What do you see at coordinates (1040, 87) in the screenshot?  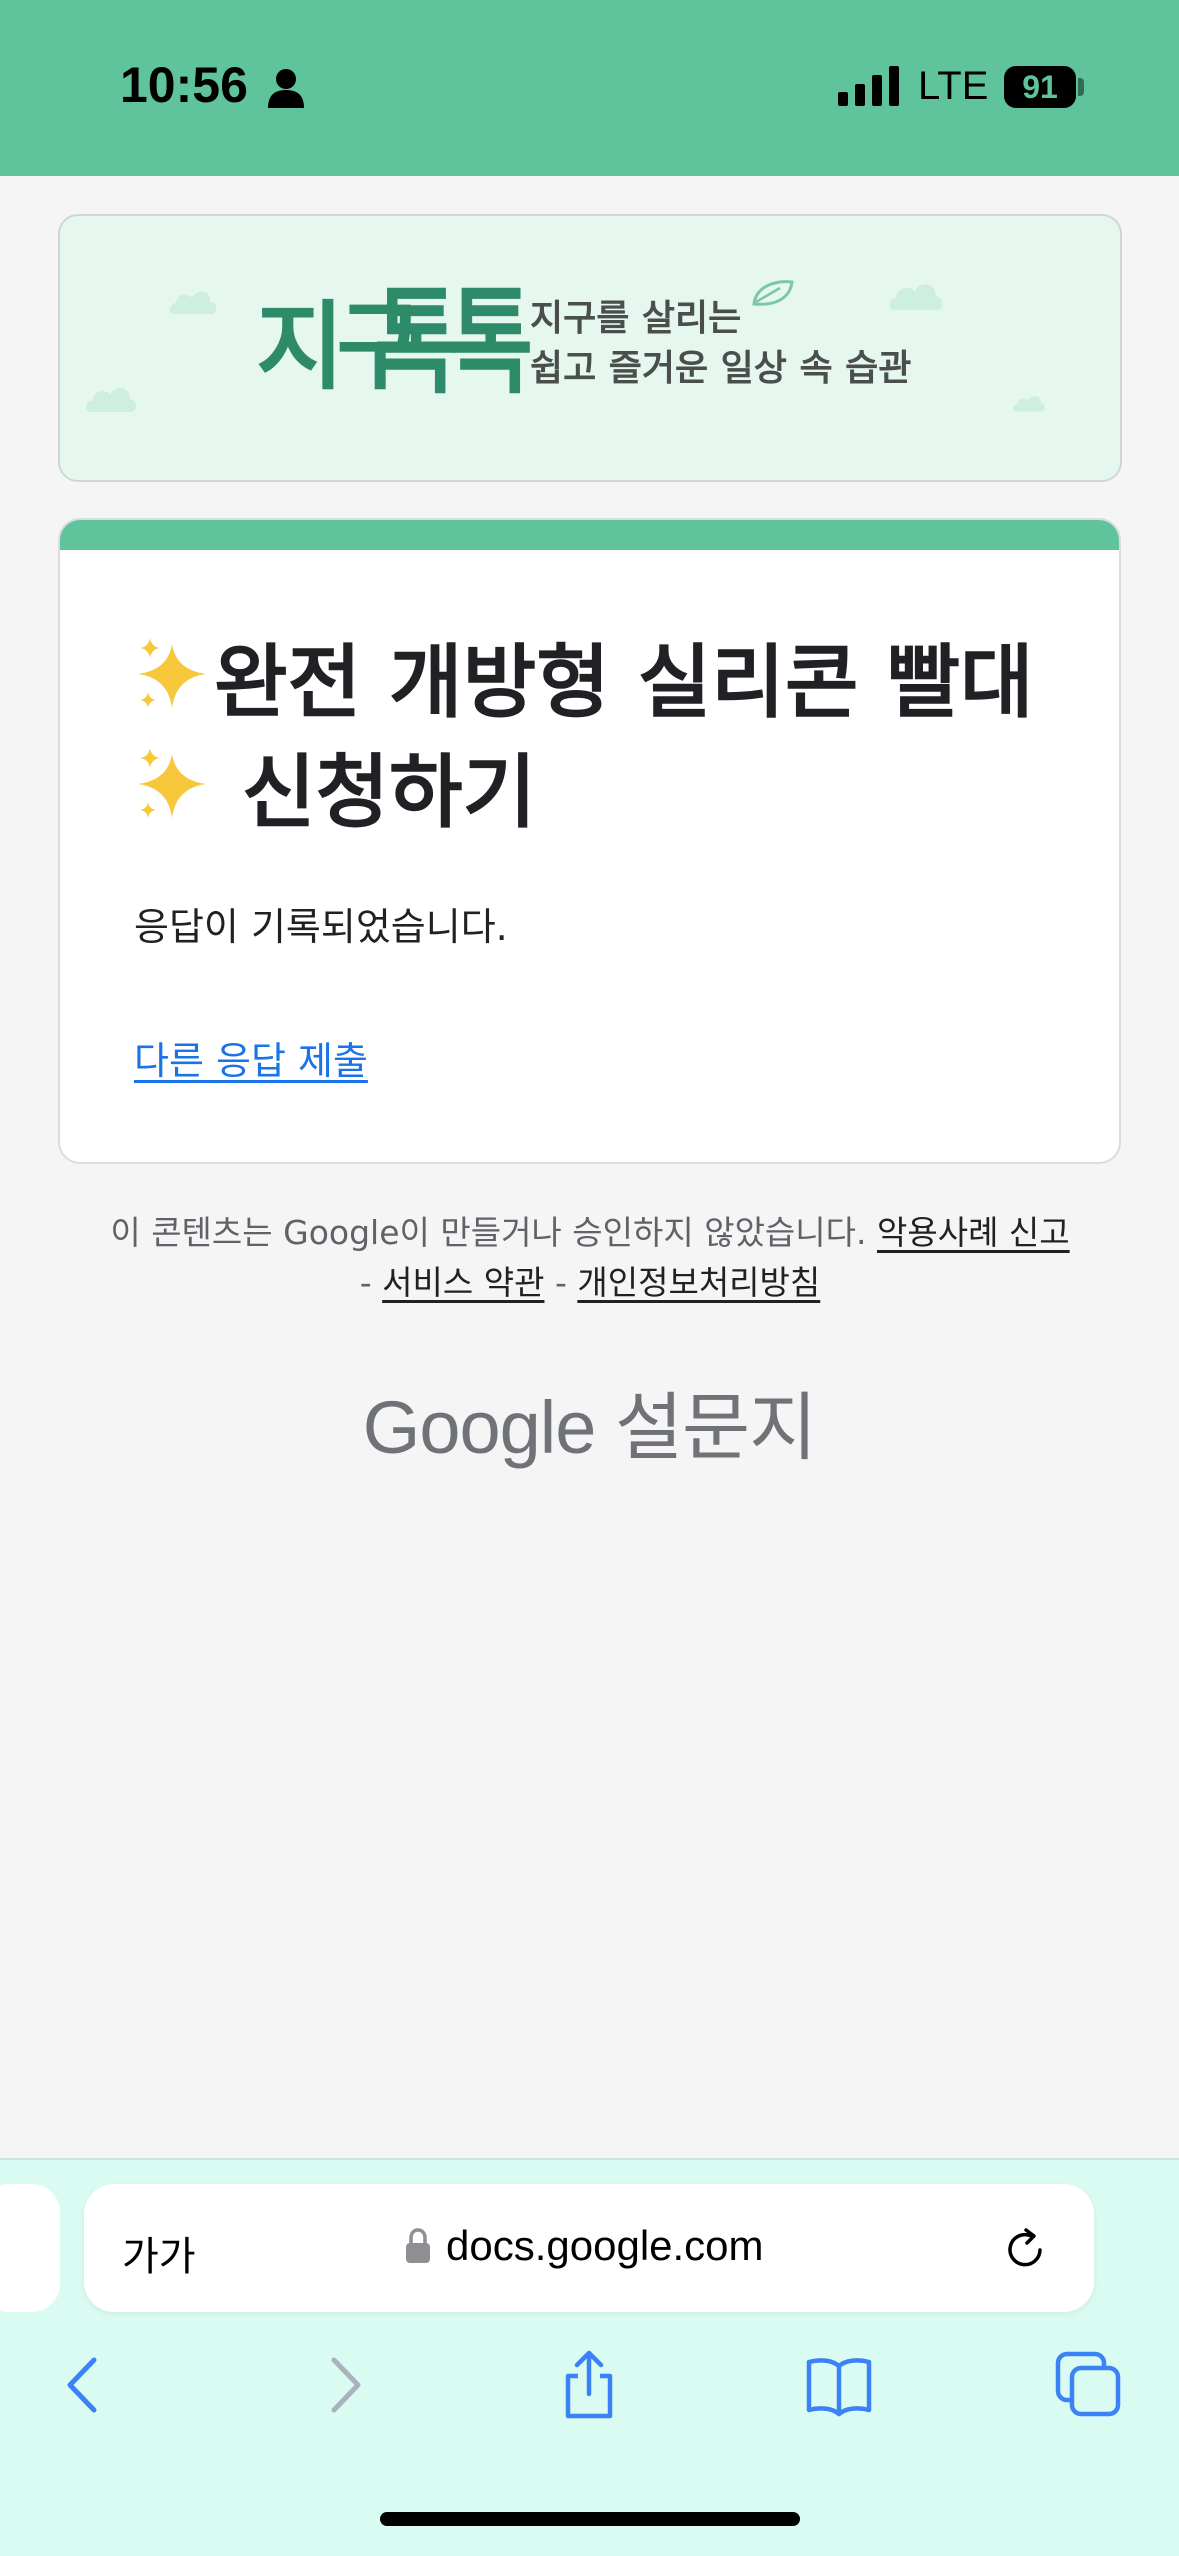 I see `battery-indicator: 91` at bounding box center [1040, 87].